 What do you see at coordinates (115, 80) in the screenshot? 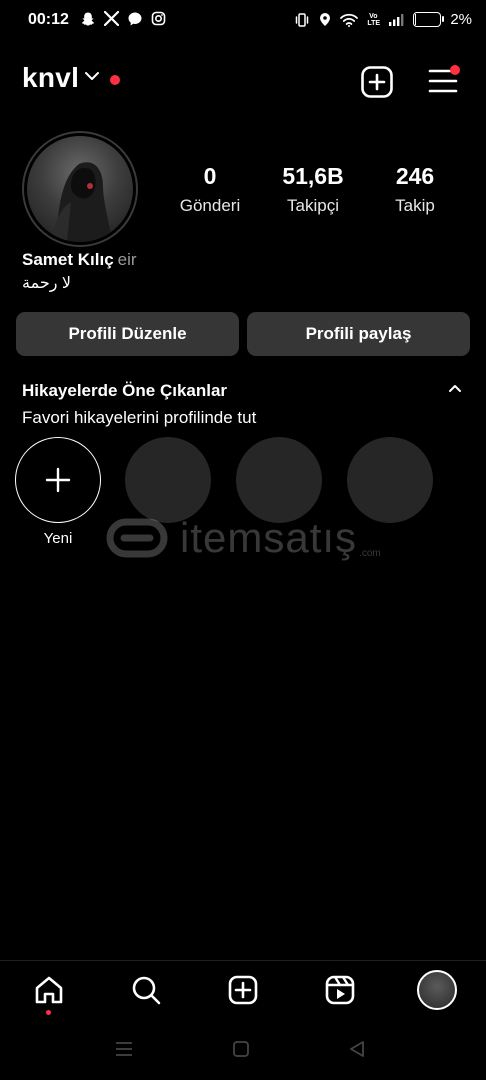
I see `account-notification-dot` at bounding box center [115, 80].